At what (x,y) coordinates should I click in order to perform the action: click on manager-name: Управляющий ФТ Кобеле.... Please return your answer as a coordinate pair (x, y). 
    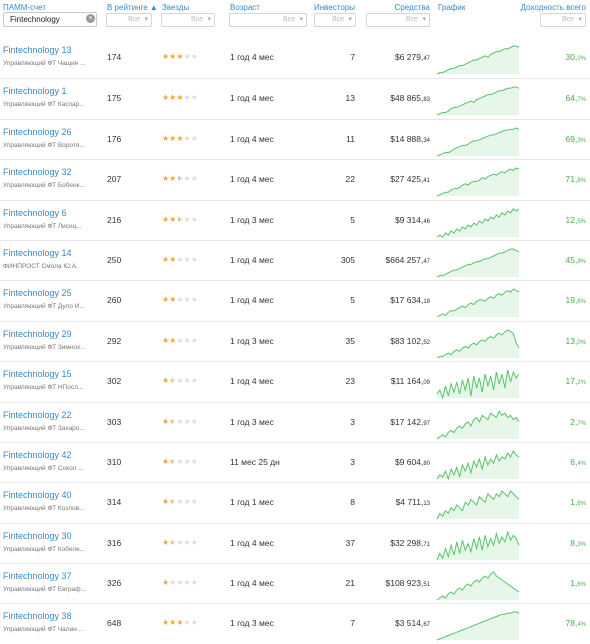
    Looking at the image, I should click on (44, 549).